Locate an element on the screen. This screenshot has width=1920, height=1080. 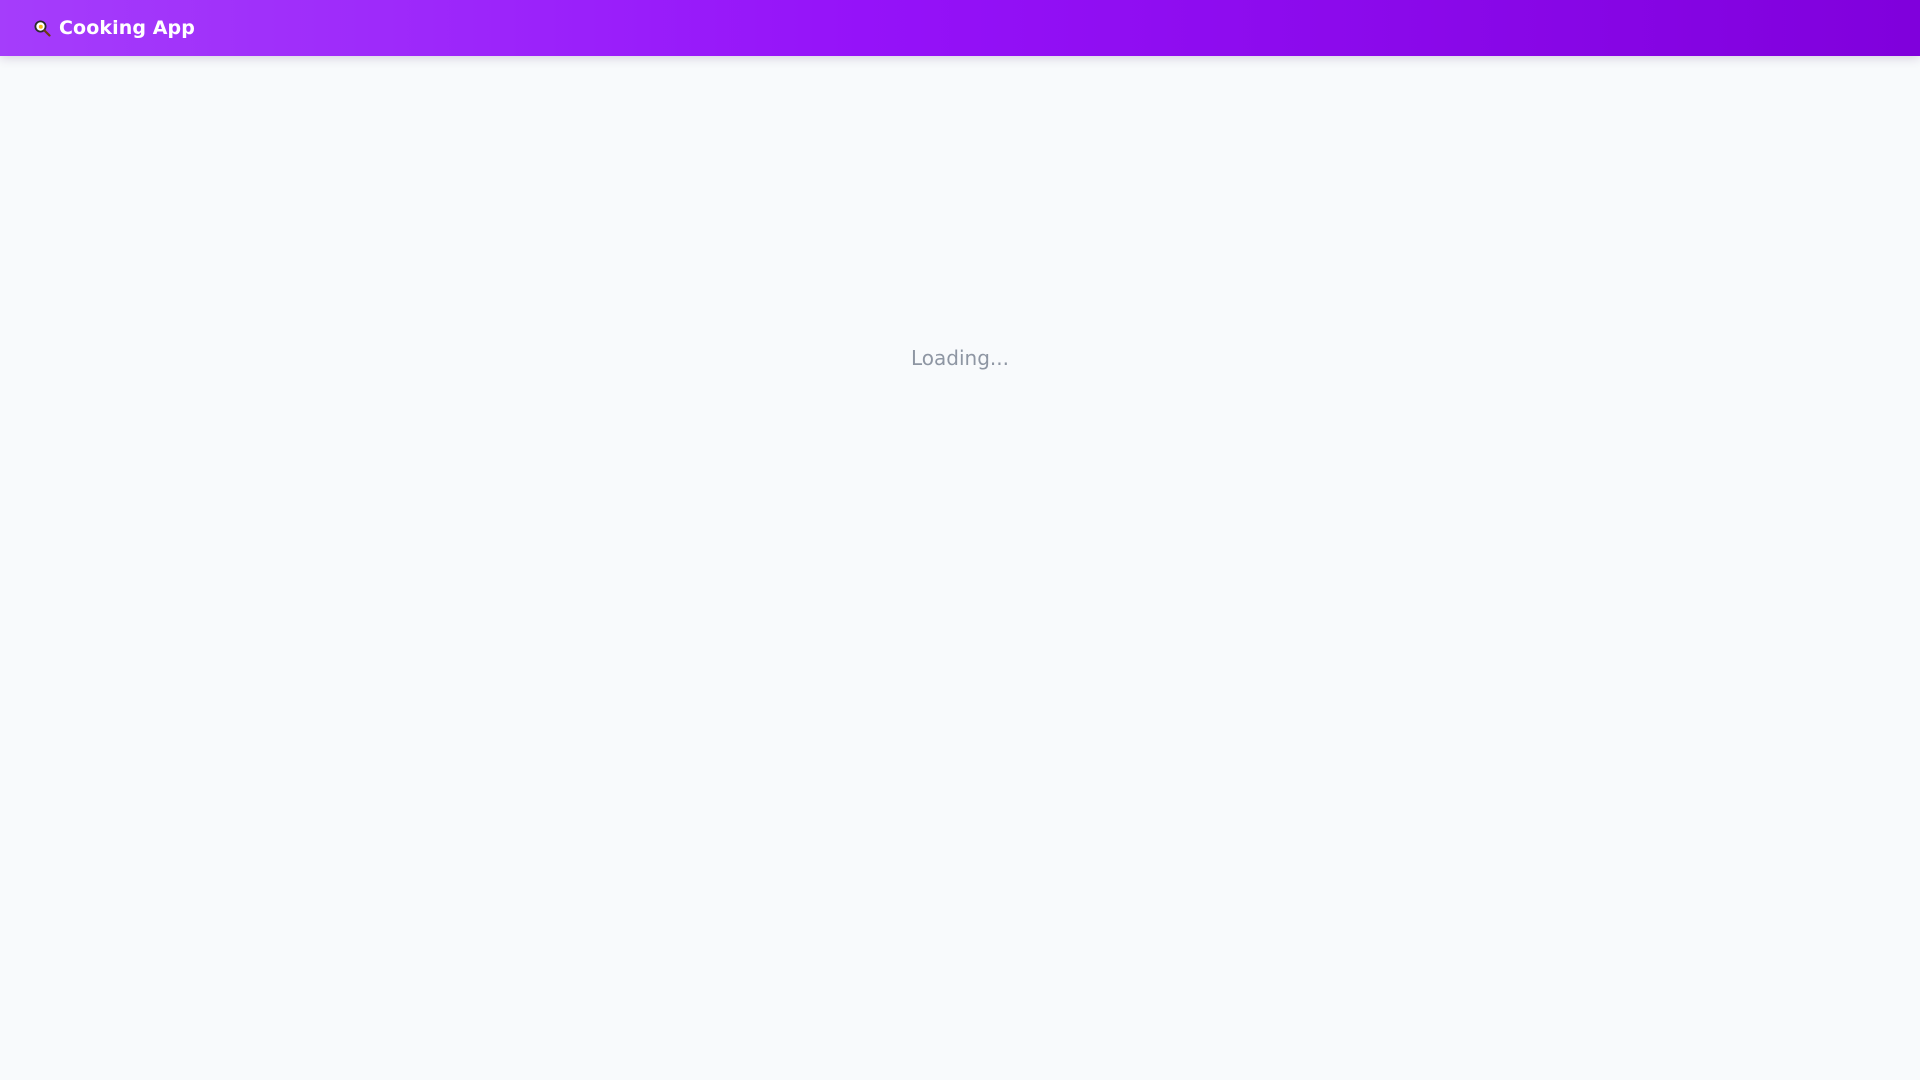
app-title: Cooking App is located at coordinates (127, 28).